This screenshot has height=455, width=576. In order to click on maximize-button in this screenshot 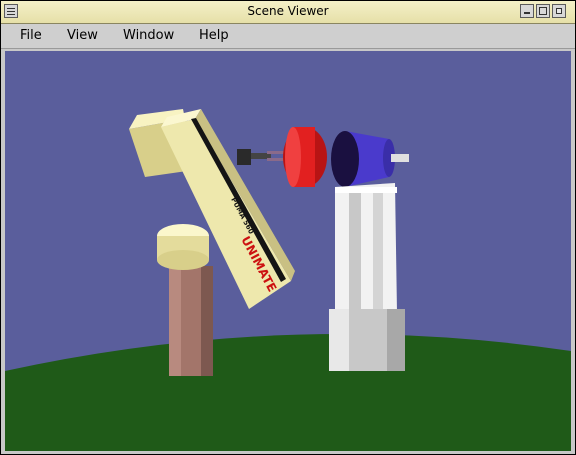, I will do `click(543, 11)`.